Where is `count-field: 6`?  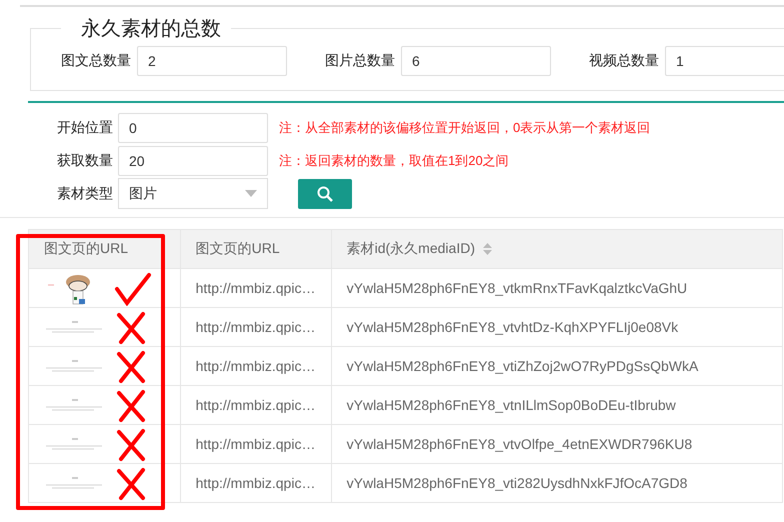
count-field: 6 is located at coordinates (476, 61).